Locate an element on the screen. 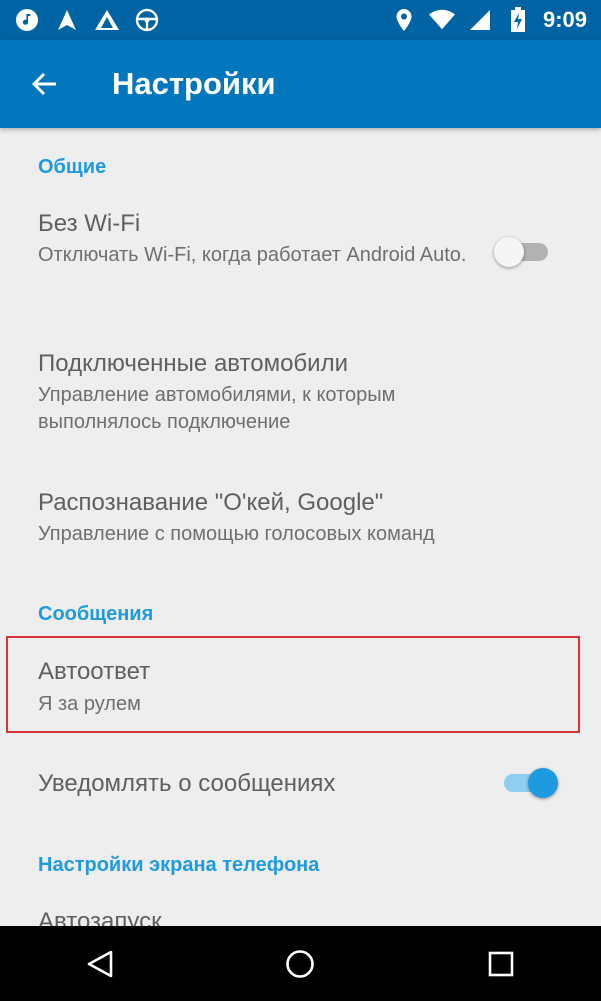  section-header-general: Общие is located at coordinates (72, 167).